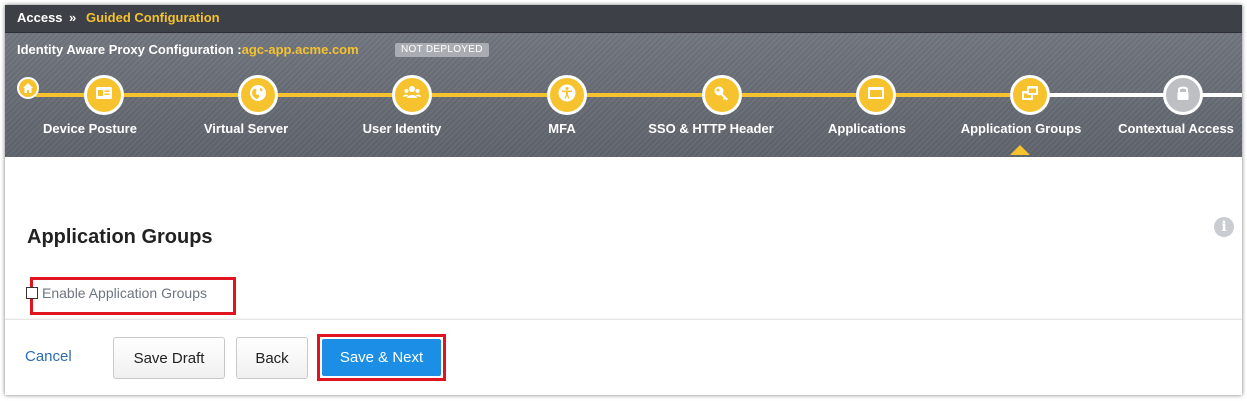 The image size is (1247, 401). Describe the element at coordinates (40, 18) in the screenshot. I see `breadcrumb-root: Access` at that location.